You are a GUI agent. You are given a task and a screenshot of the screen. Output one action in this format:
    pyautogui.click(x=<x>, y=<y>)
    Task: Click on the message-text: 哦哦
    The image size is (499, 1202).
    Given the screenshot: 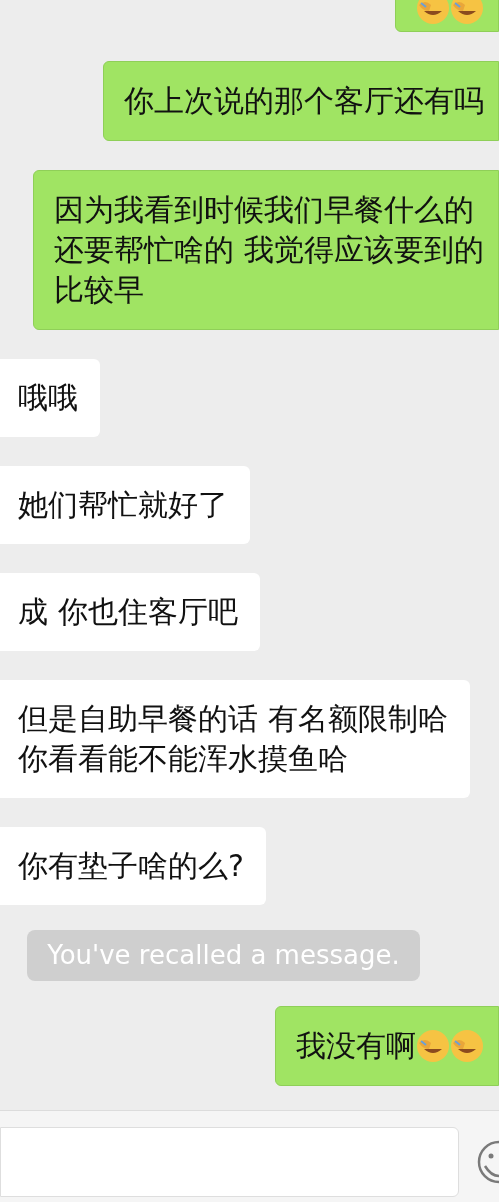 What is the action you would take?
    pyautogui.click(x=48, y=398)
    